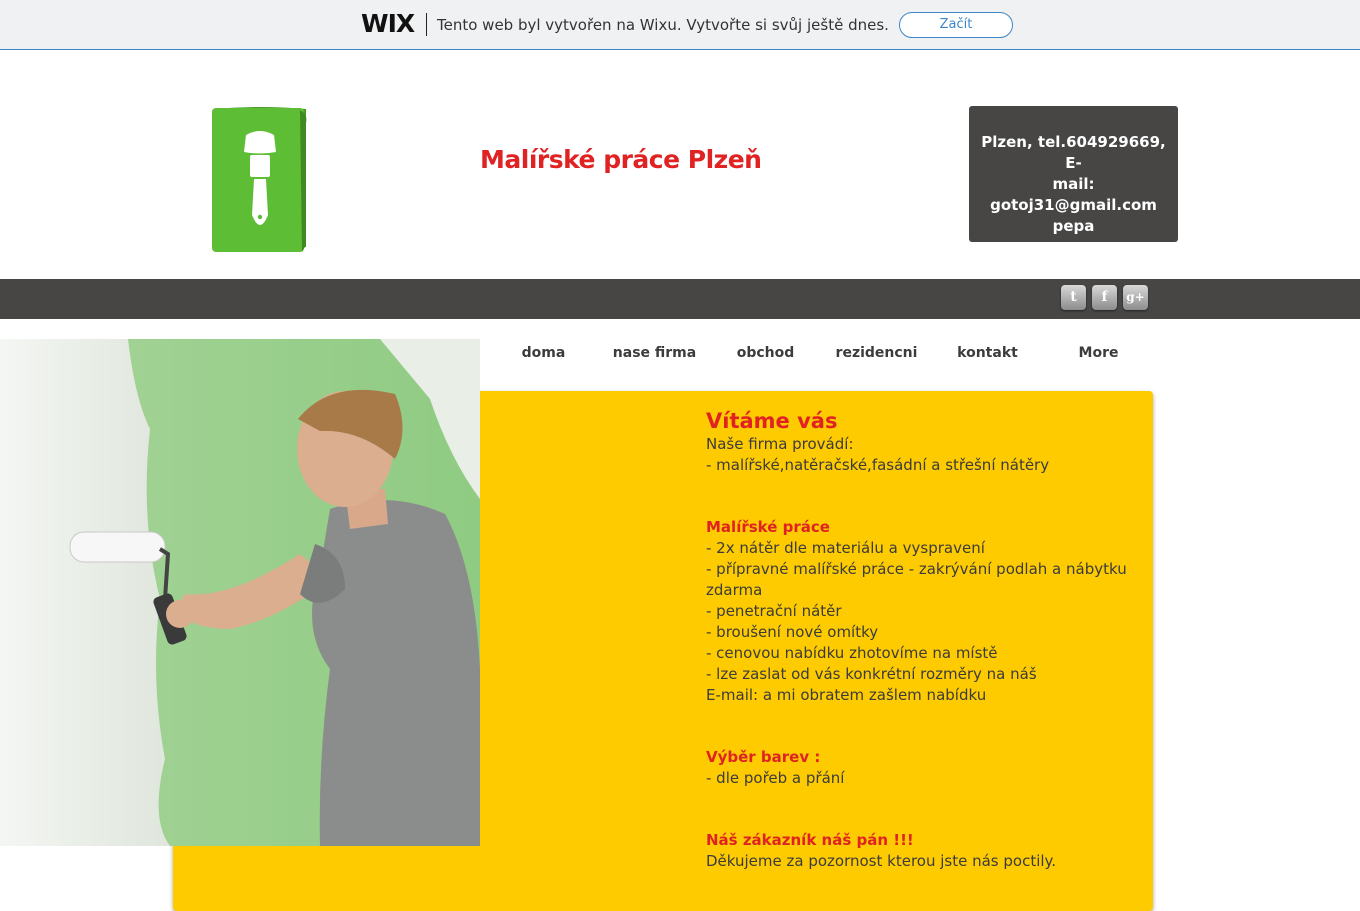 Image resolution: width=1360 pixels, height=911 pixels. I want to click on contact-line: gotoj31@gmail.com, so click(1073, 205).